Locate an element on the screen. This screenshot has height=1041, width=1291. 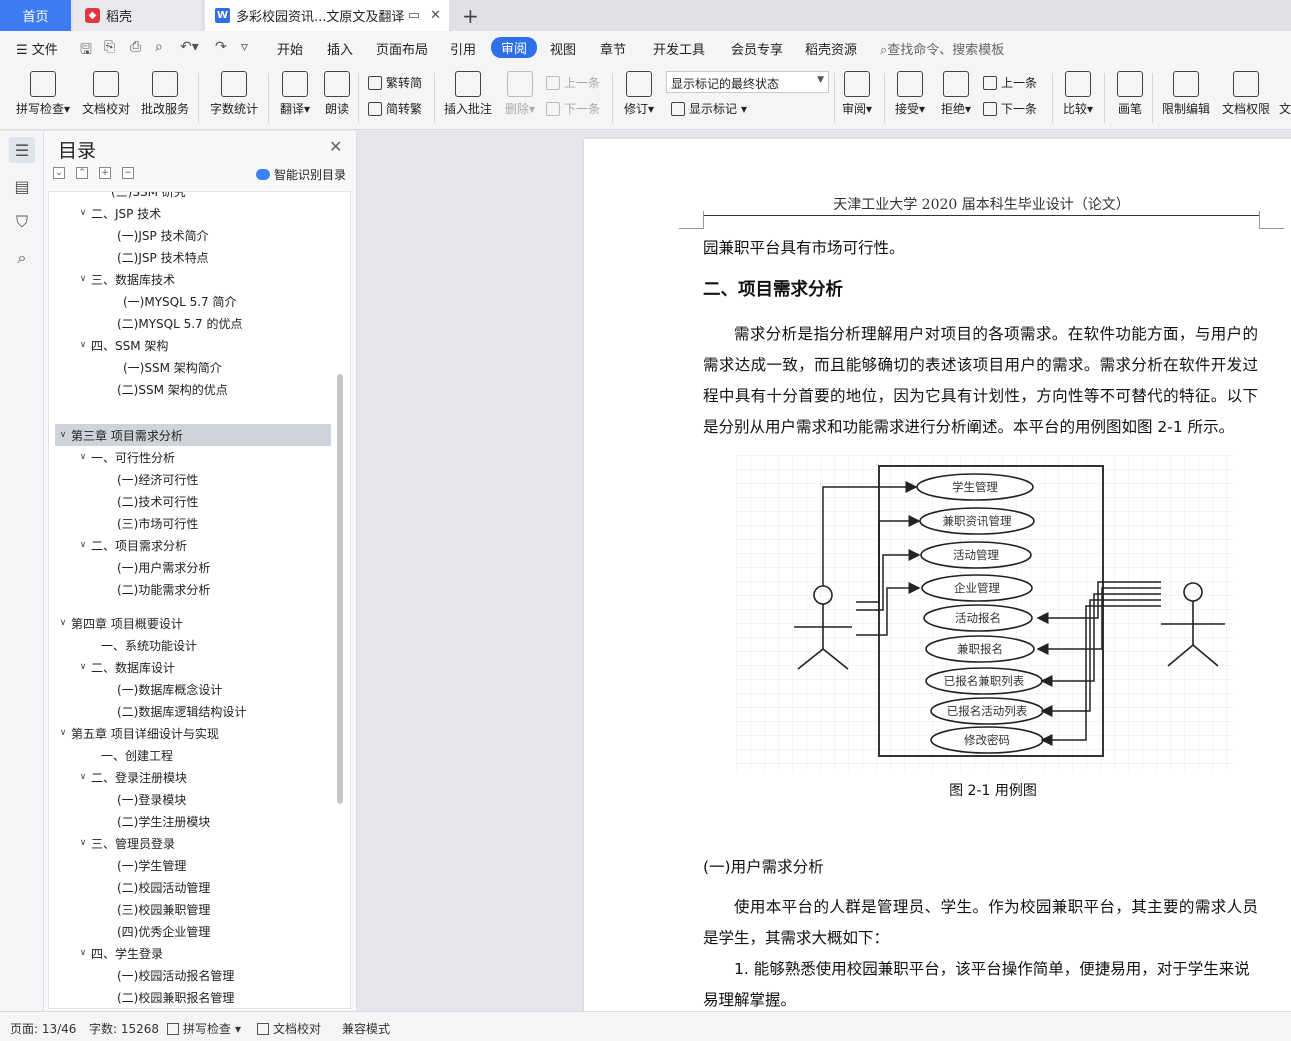
toc-item: ∨ 第五章 项目详细设计与实现 is located at coordinates (193, 733).